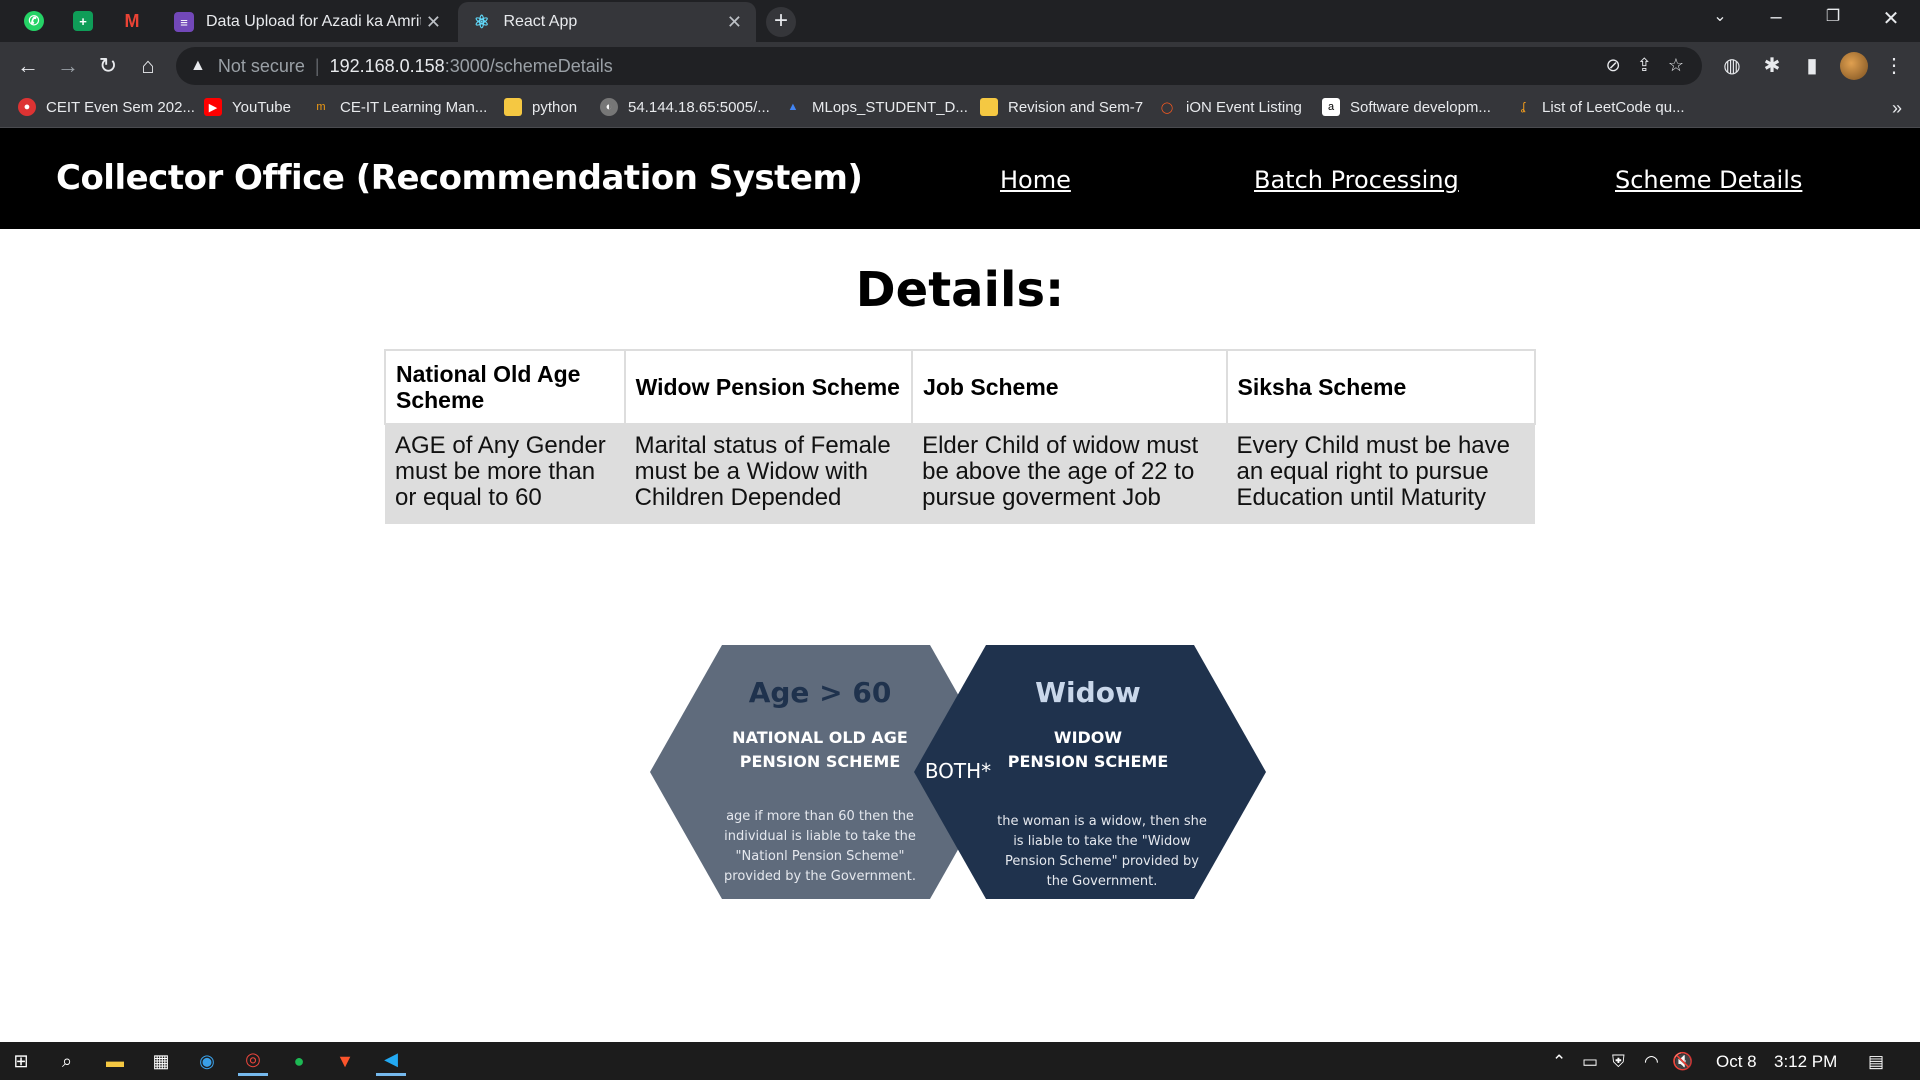 This screenshot has height=1080, width=1920. What do you see at coordinates (1891, 18) in the screenshot?
I see `close-window-icon: ✕` at bounding box center [1891, 18].